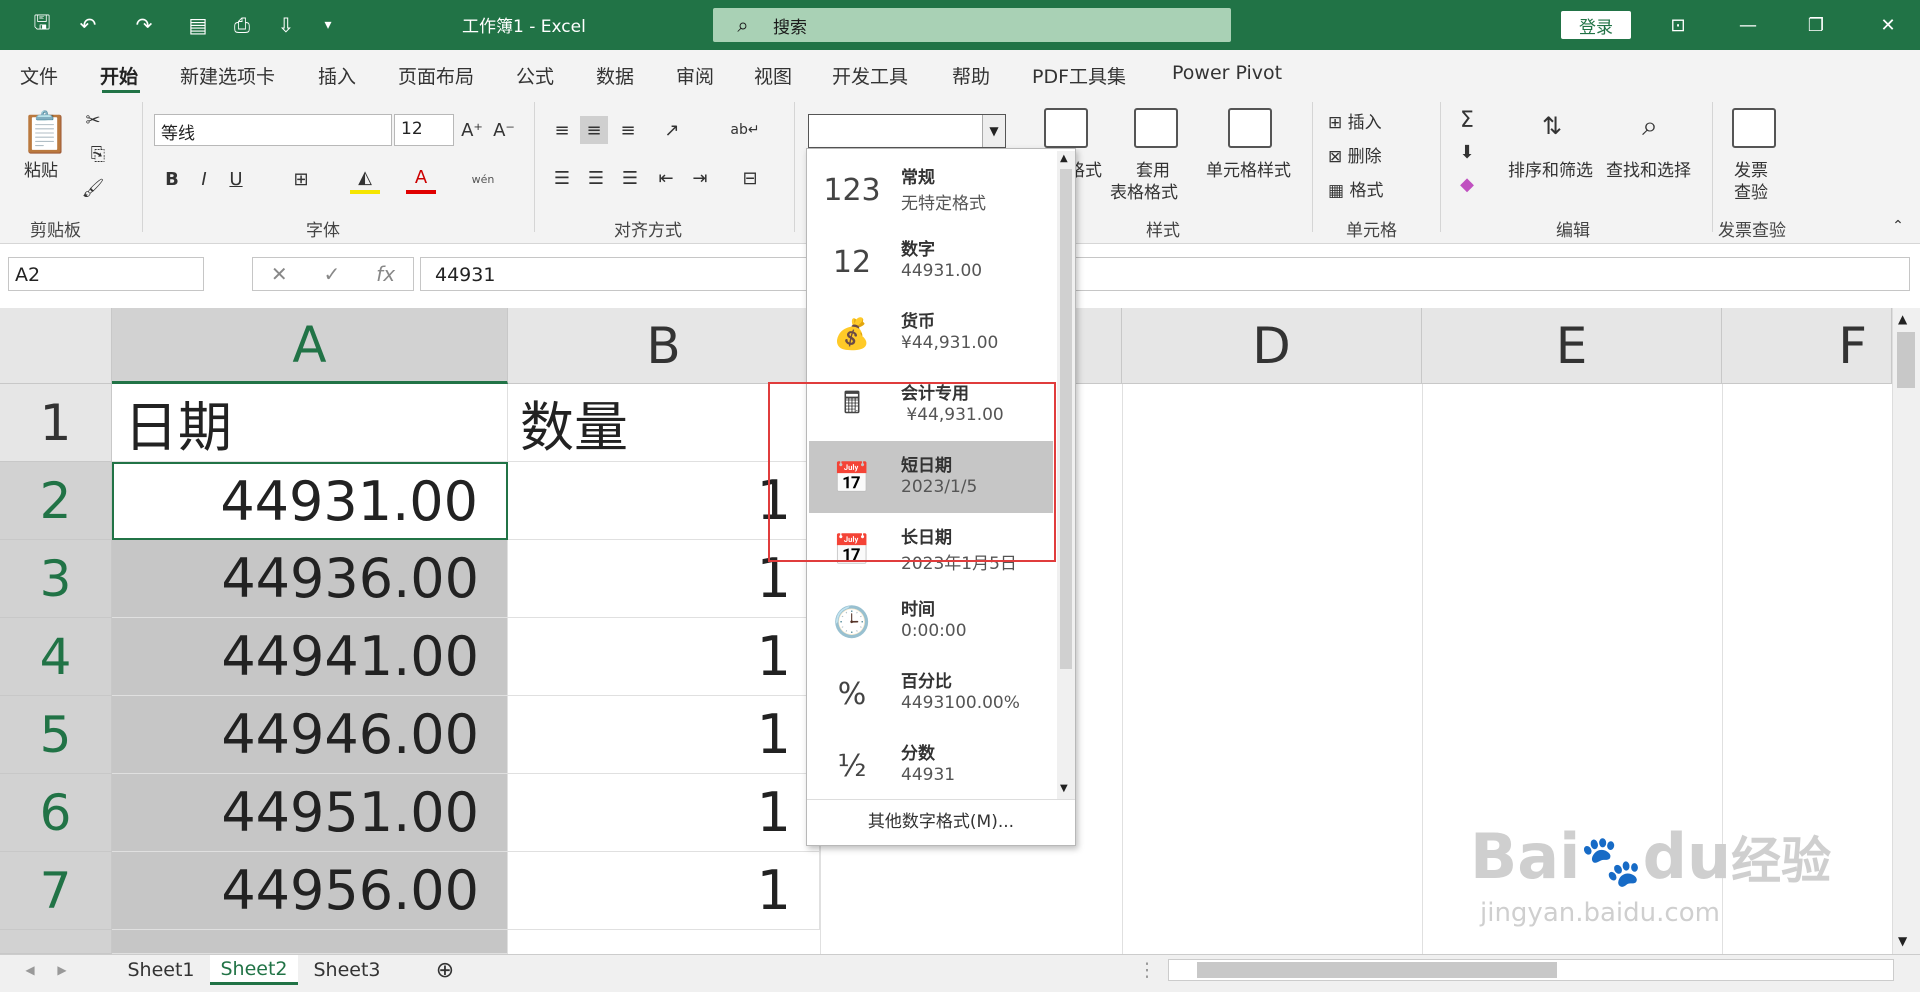  I want to click on tab-insert: 插入, so click(337, 75).